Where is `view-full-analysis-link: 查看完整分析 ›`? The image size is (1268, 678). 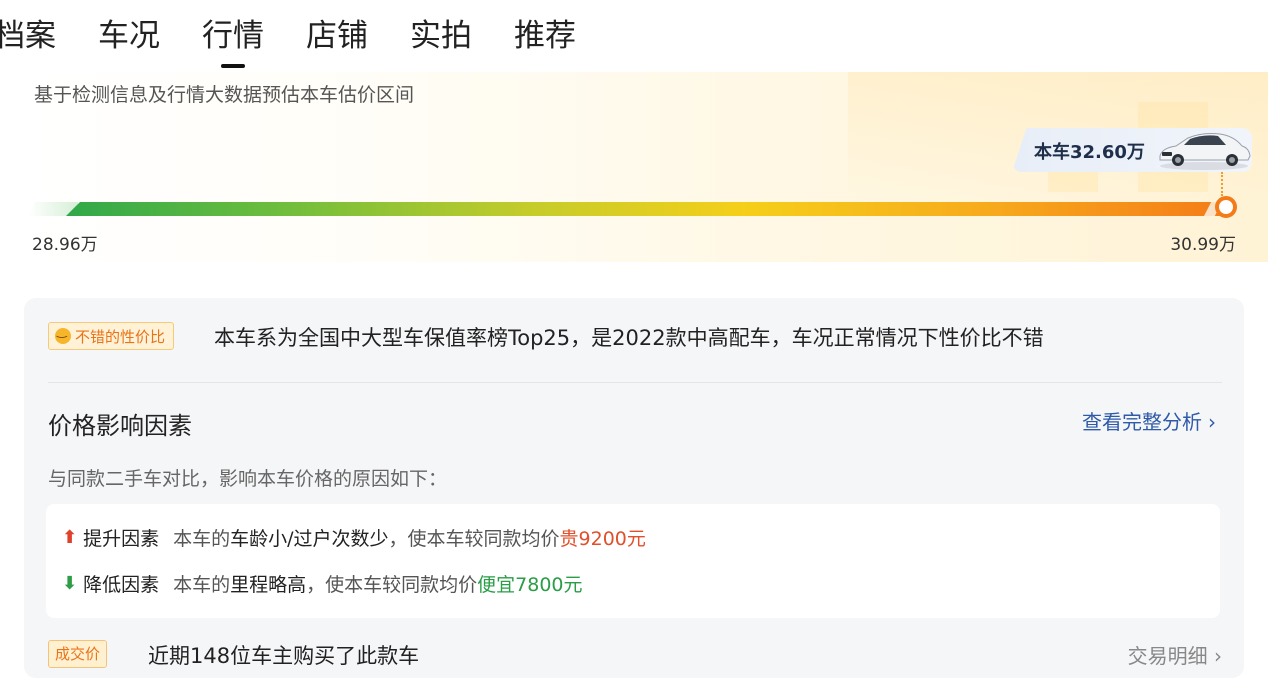
view-full-analysis-link: 查看完整分析 › is located at coordinates (1149, 420).